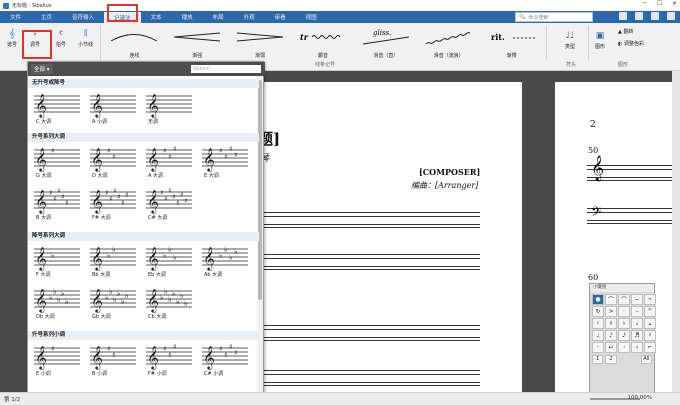 The image size is (680, 405). Describe the element at coordinates (611, 359) in the screenshot. I see `keypad-tab-2: 2` at that location.